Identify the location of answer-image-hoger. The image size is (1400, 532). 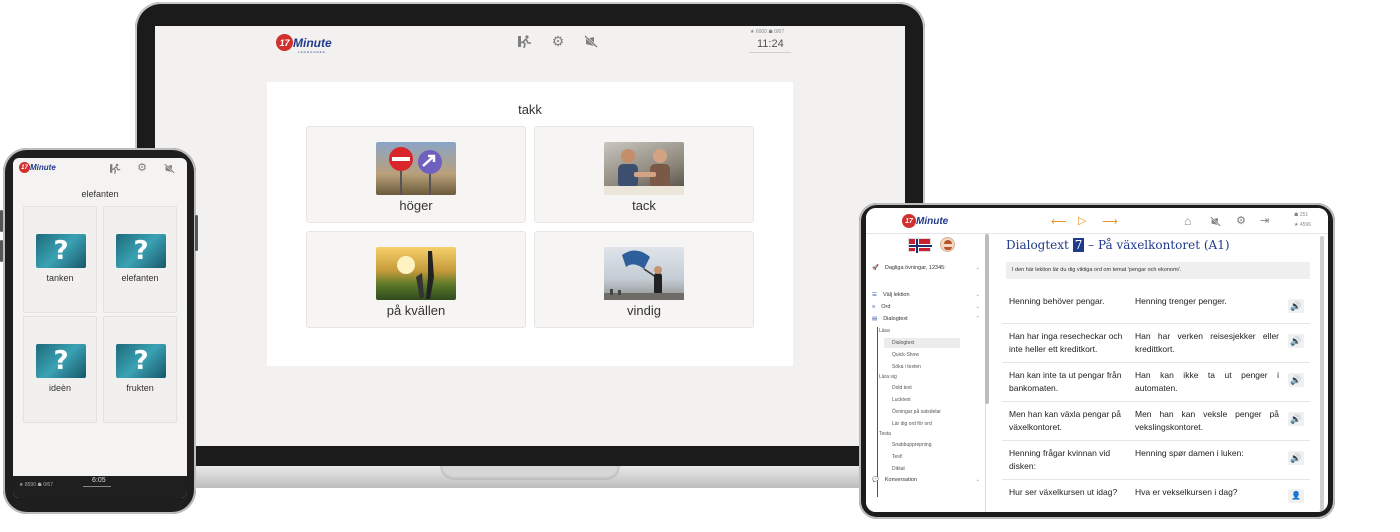
(416, 168).